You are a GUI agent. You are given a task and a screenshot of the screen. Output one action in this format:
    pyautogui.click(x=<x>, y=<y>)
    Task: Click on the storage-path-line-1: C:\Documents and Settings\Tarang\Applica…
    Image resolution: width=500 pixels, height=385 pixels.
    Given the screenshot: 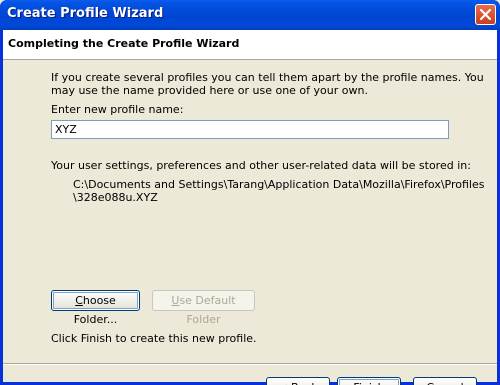 What is the action you would take?
    pyautogui.click(x=279, y=184)
    